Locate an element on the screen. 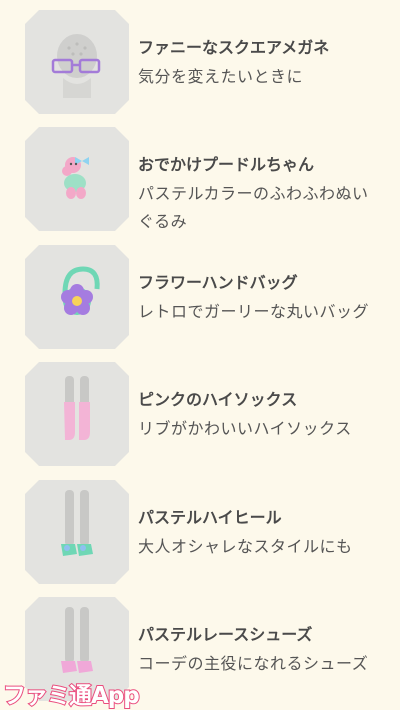 The image size is (400, 710). item-title: おでかけプードルちゃん is located at coordinates (226, 164).